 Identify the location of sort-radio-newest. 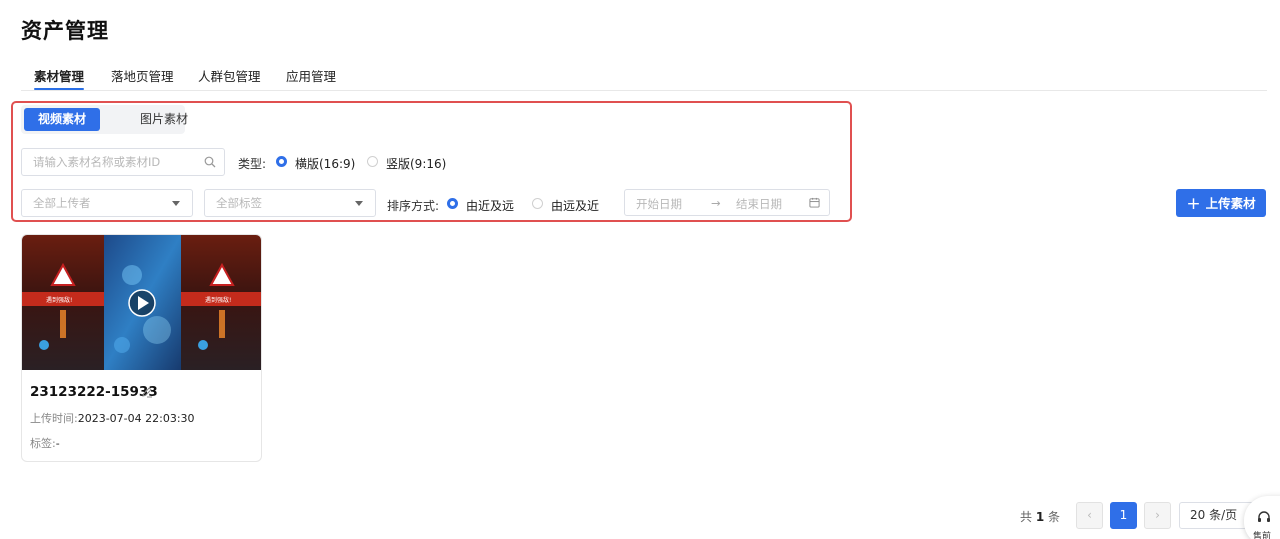
(452, 203).